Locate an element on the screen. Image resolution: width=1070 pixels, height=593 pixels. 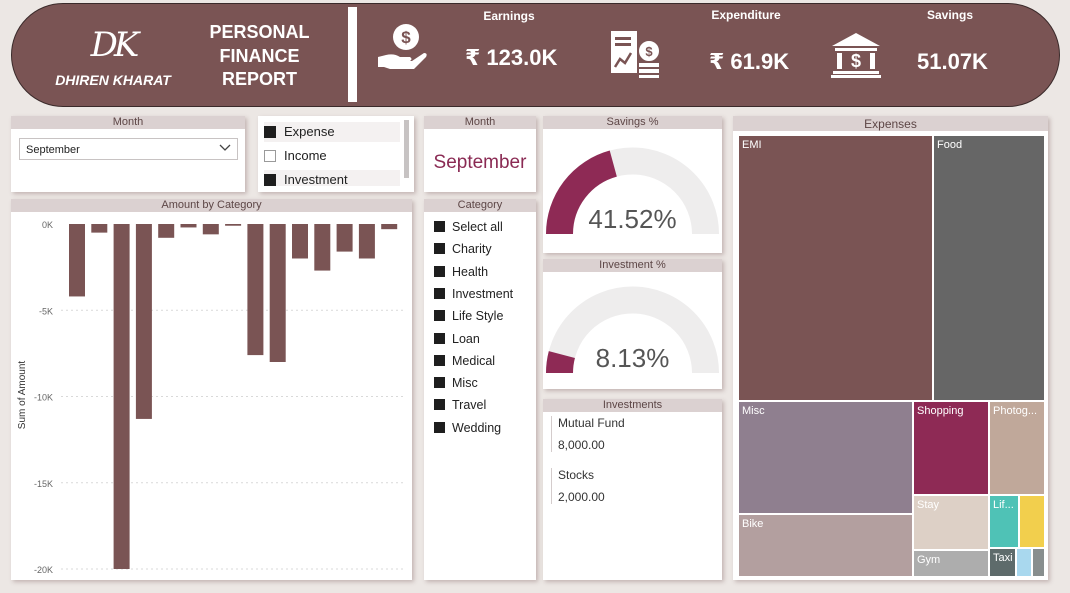
type-slicer: Expense Income Investment is located at coordinates (336, 154).